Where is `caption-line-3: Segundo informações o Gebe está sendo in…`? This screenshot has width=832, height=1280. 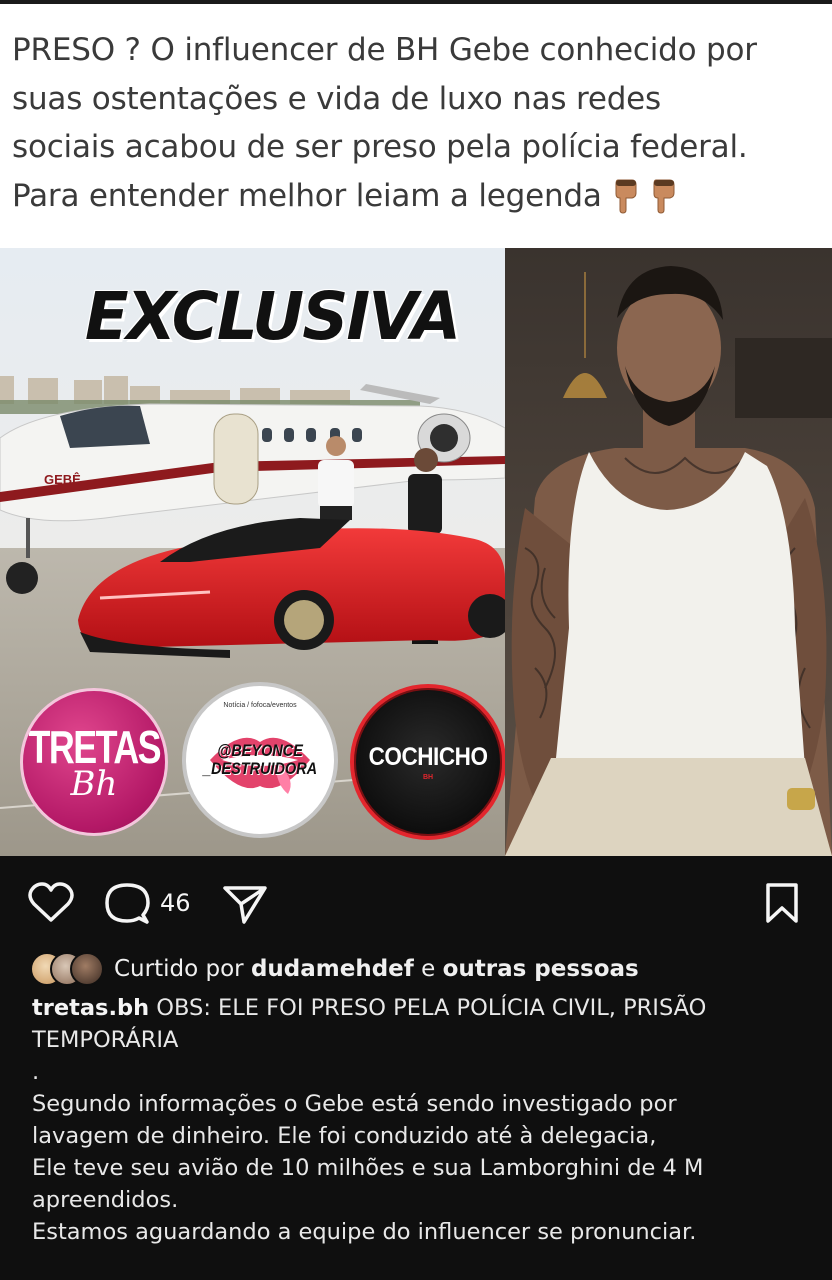
caption-line-3: Segundo informações o Gebe está sendo in… is located at coordinates (354, 1104).